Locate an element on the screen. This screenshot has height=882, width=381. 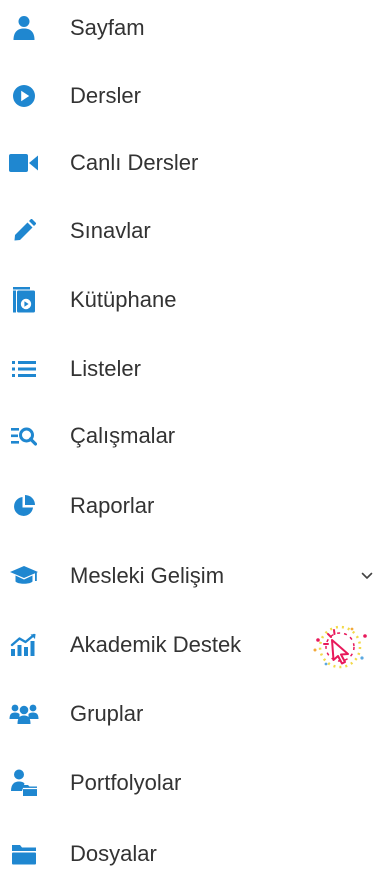
menu-item-label: Gruplar is located at coordinates (107, 713).